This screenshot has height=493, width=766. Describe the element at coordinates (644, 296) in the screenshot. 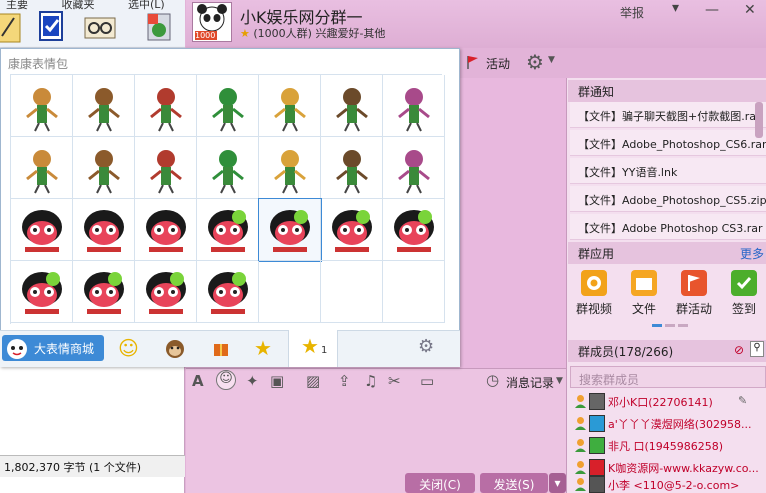

I see `app-files: 文件` at that location.